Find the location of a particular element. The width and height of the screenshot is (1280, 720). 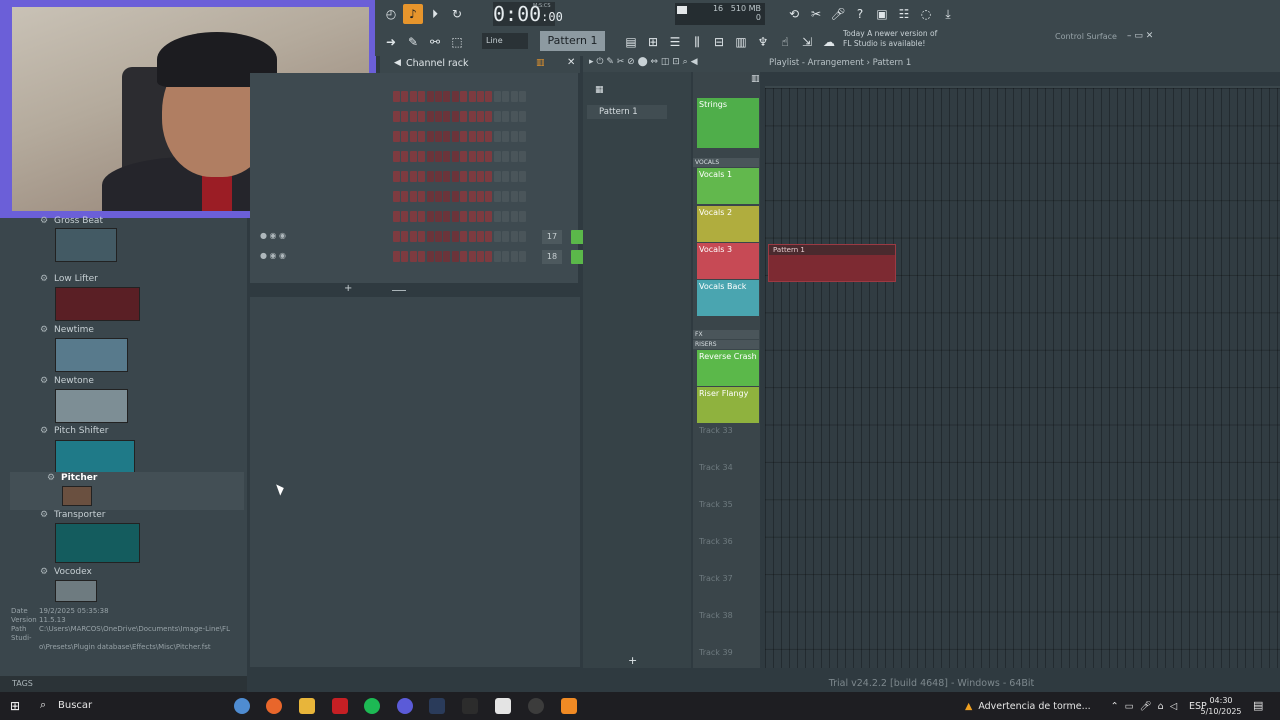

rack-resize-handle is located at coordinates (399, 290).